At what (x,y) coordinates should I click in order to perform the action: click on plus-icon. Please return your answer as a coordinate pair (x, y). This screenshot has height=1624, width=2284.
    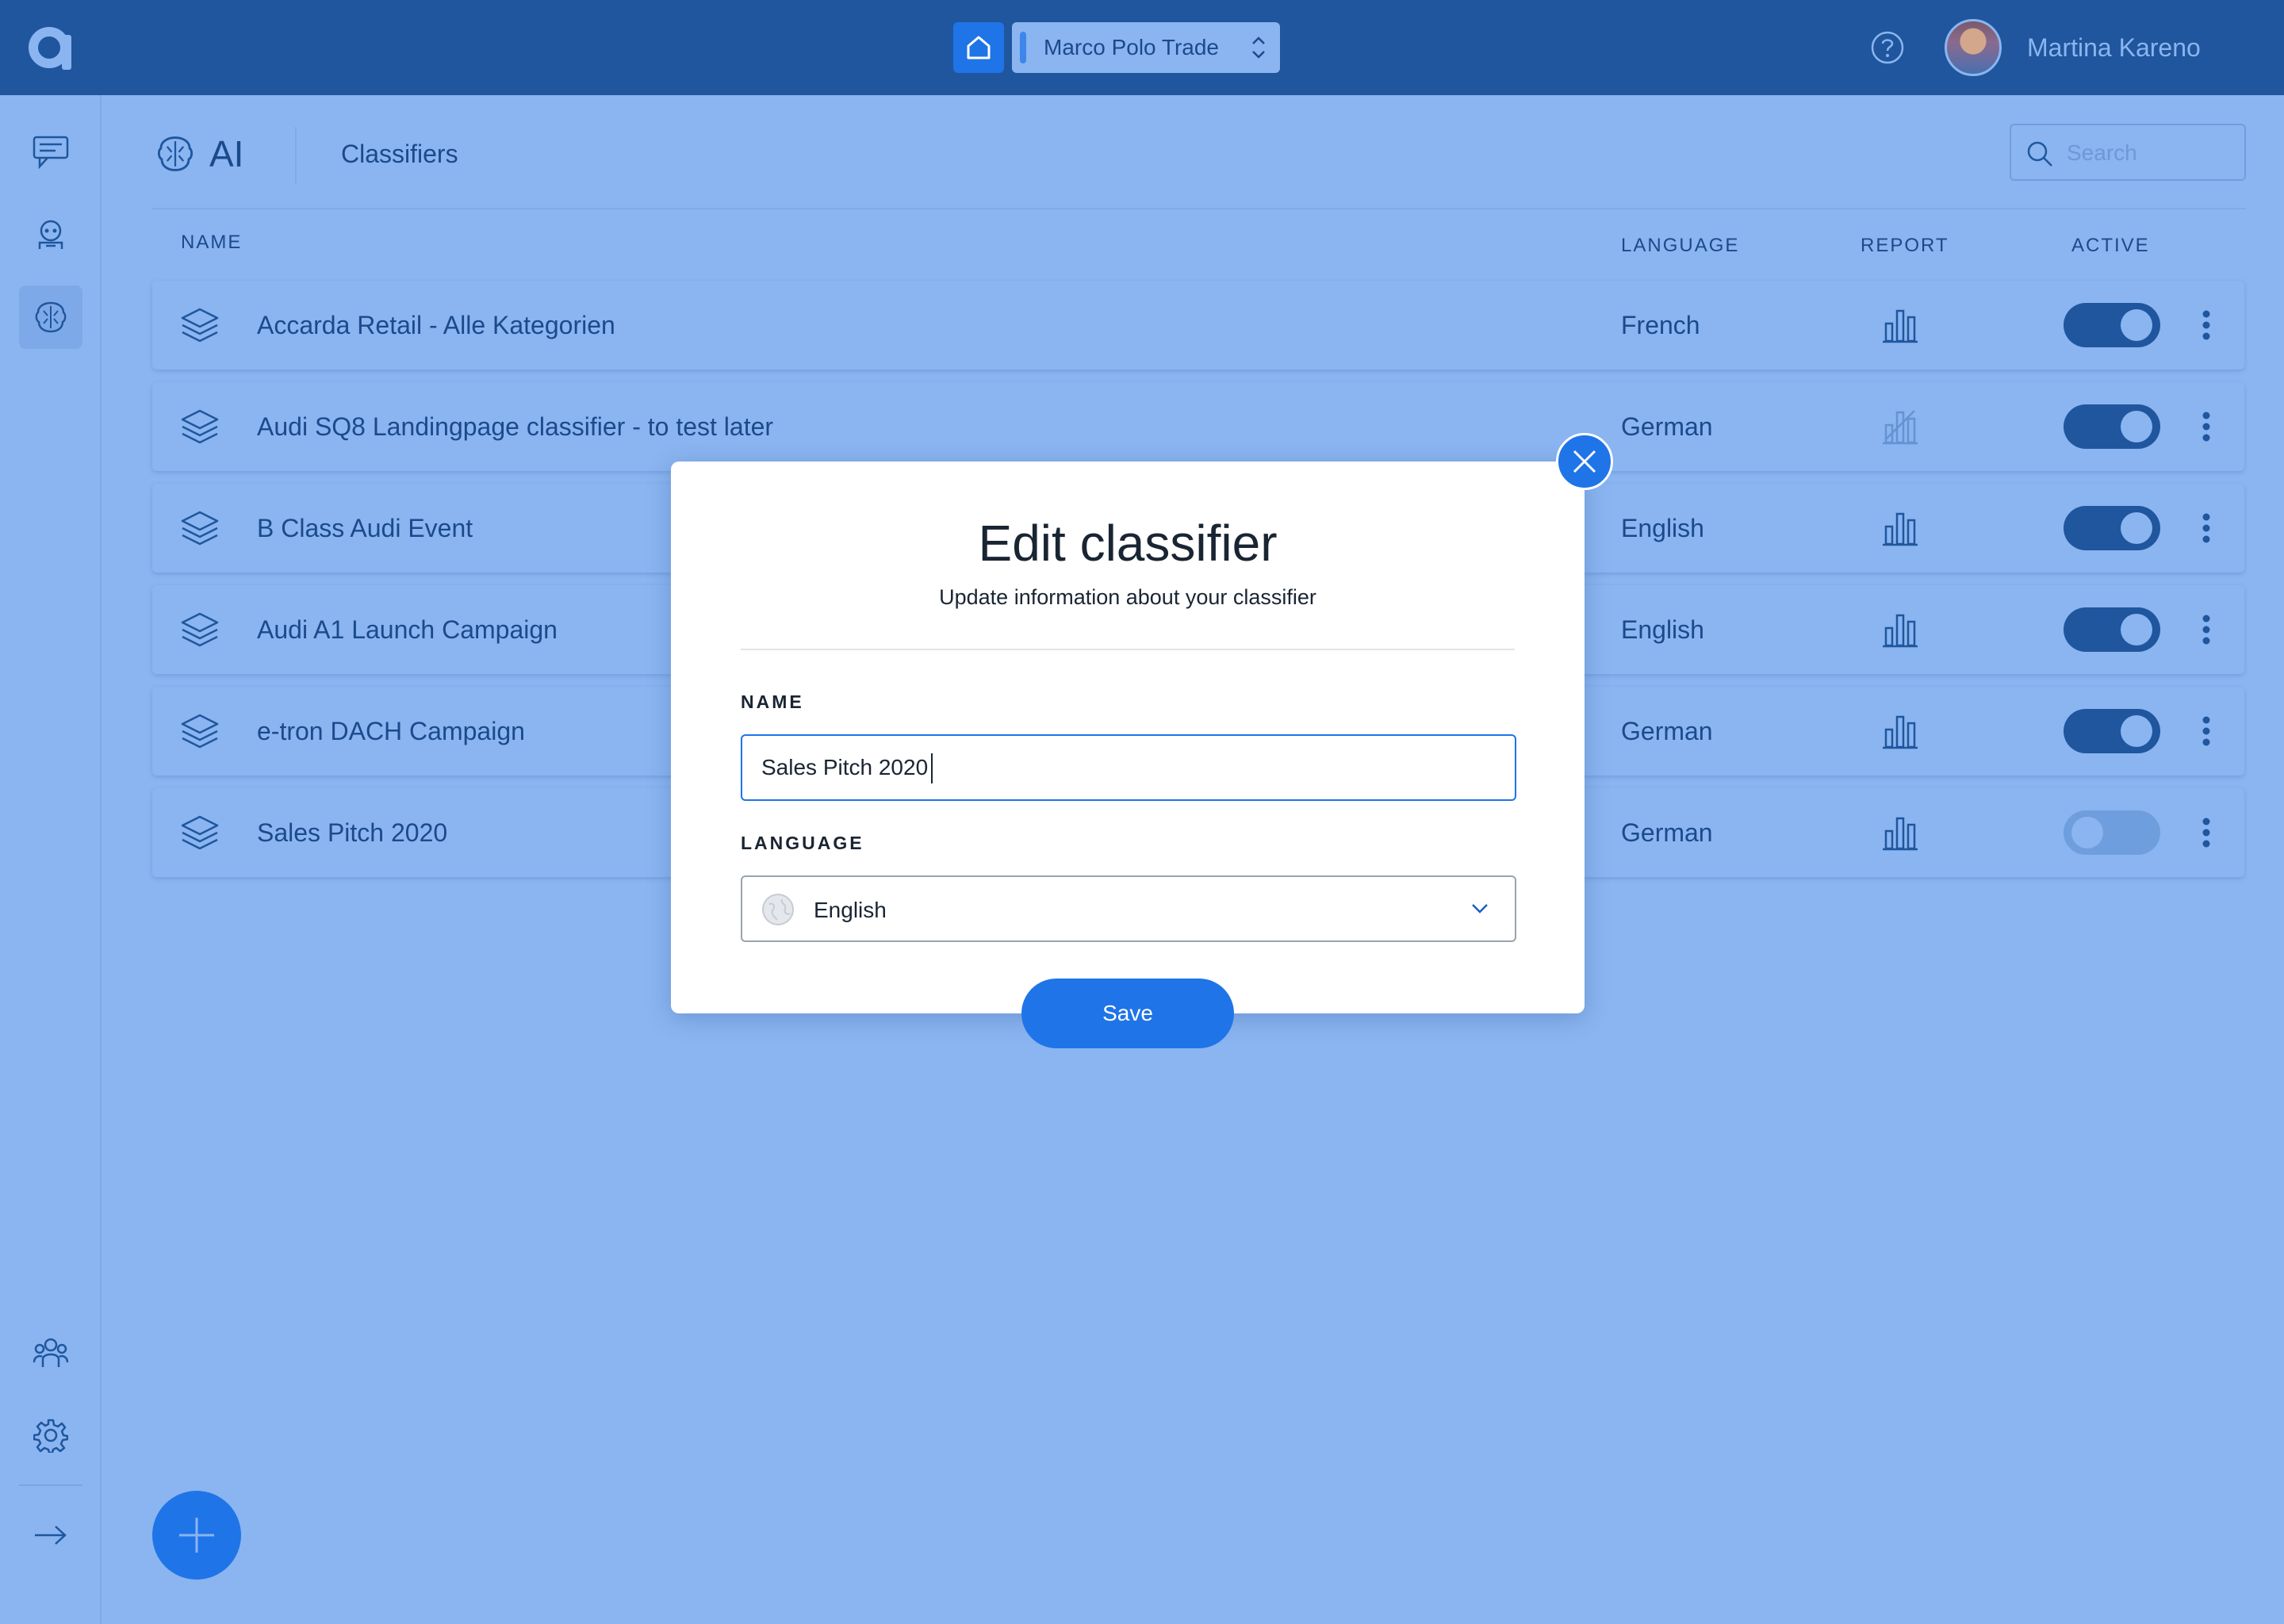
    Looking at the image, I should click on (196, 1535).